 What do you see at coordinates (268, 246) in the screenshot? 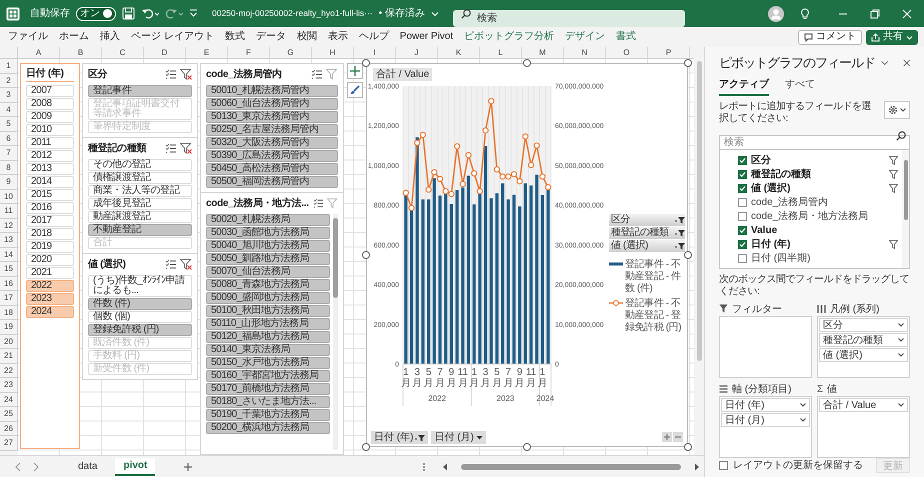
I see `slicer-item: 50040_旭川地方法務局` at bounding box center [268, 246].